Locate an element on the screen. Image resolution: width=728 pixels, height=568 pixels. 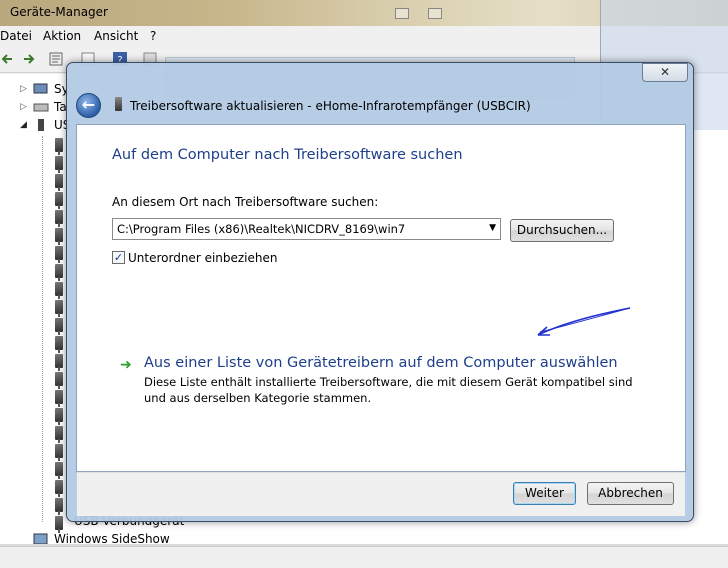
minimize-button is located at coordinates (402, 13).